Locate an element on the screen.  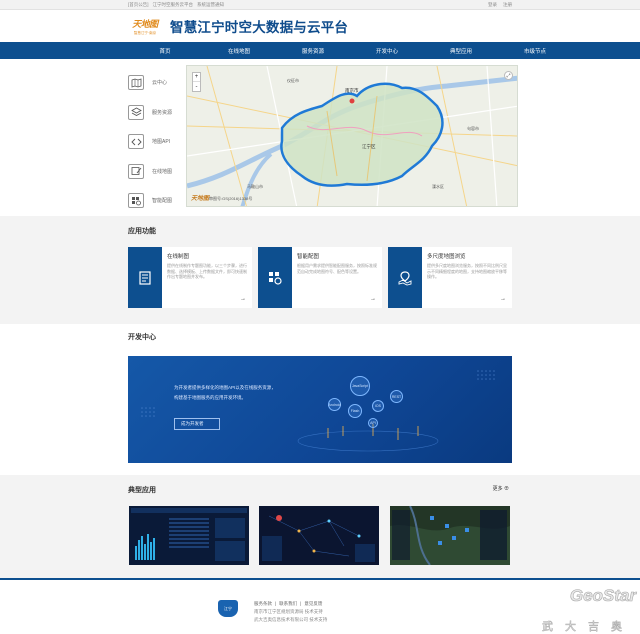
app-card-title: 在线制图 is located at coordinates (178, 257).